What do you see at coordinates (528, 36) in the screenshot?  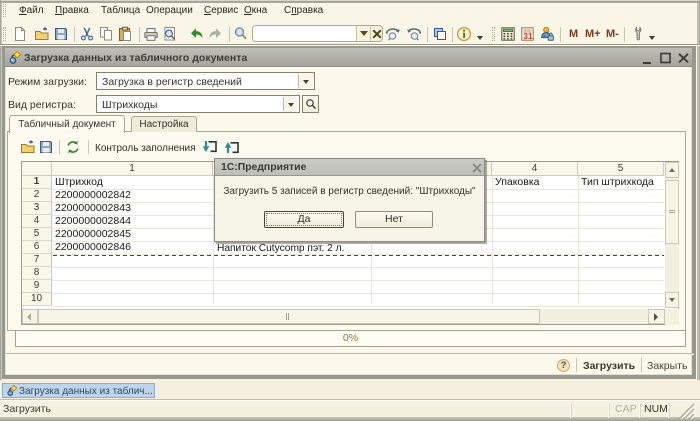 I see `svg-text: 31` at bounding box center [528, 36].